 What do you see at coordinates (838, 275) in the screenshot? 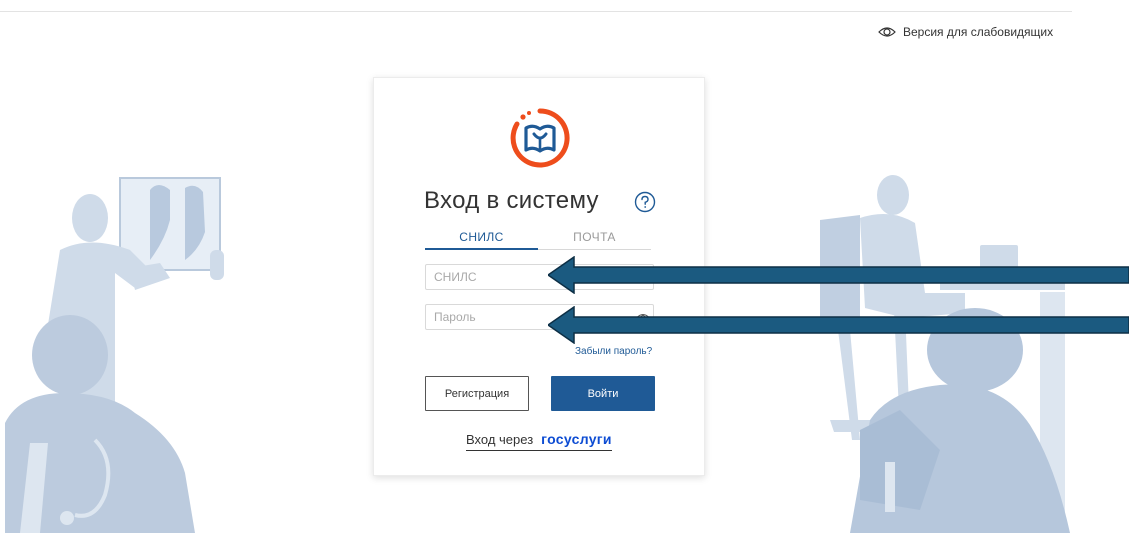
I see `annotation-arrow-snils` at bounding box center [838, 275].